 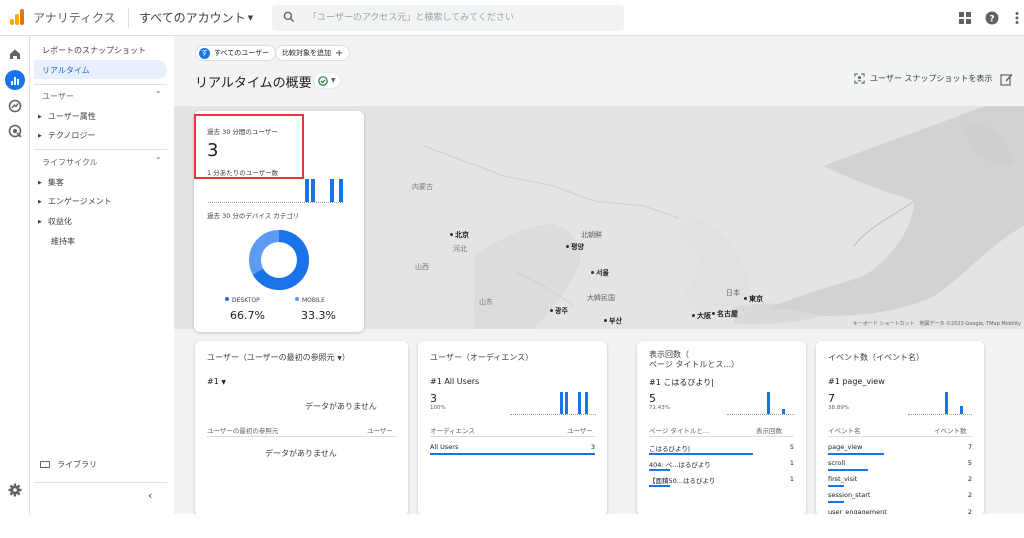 I want to click on nav-monetization: ▶ 収益化, so click(x=55, y=221).